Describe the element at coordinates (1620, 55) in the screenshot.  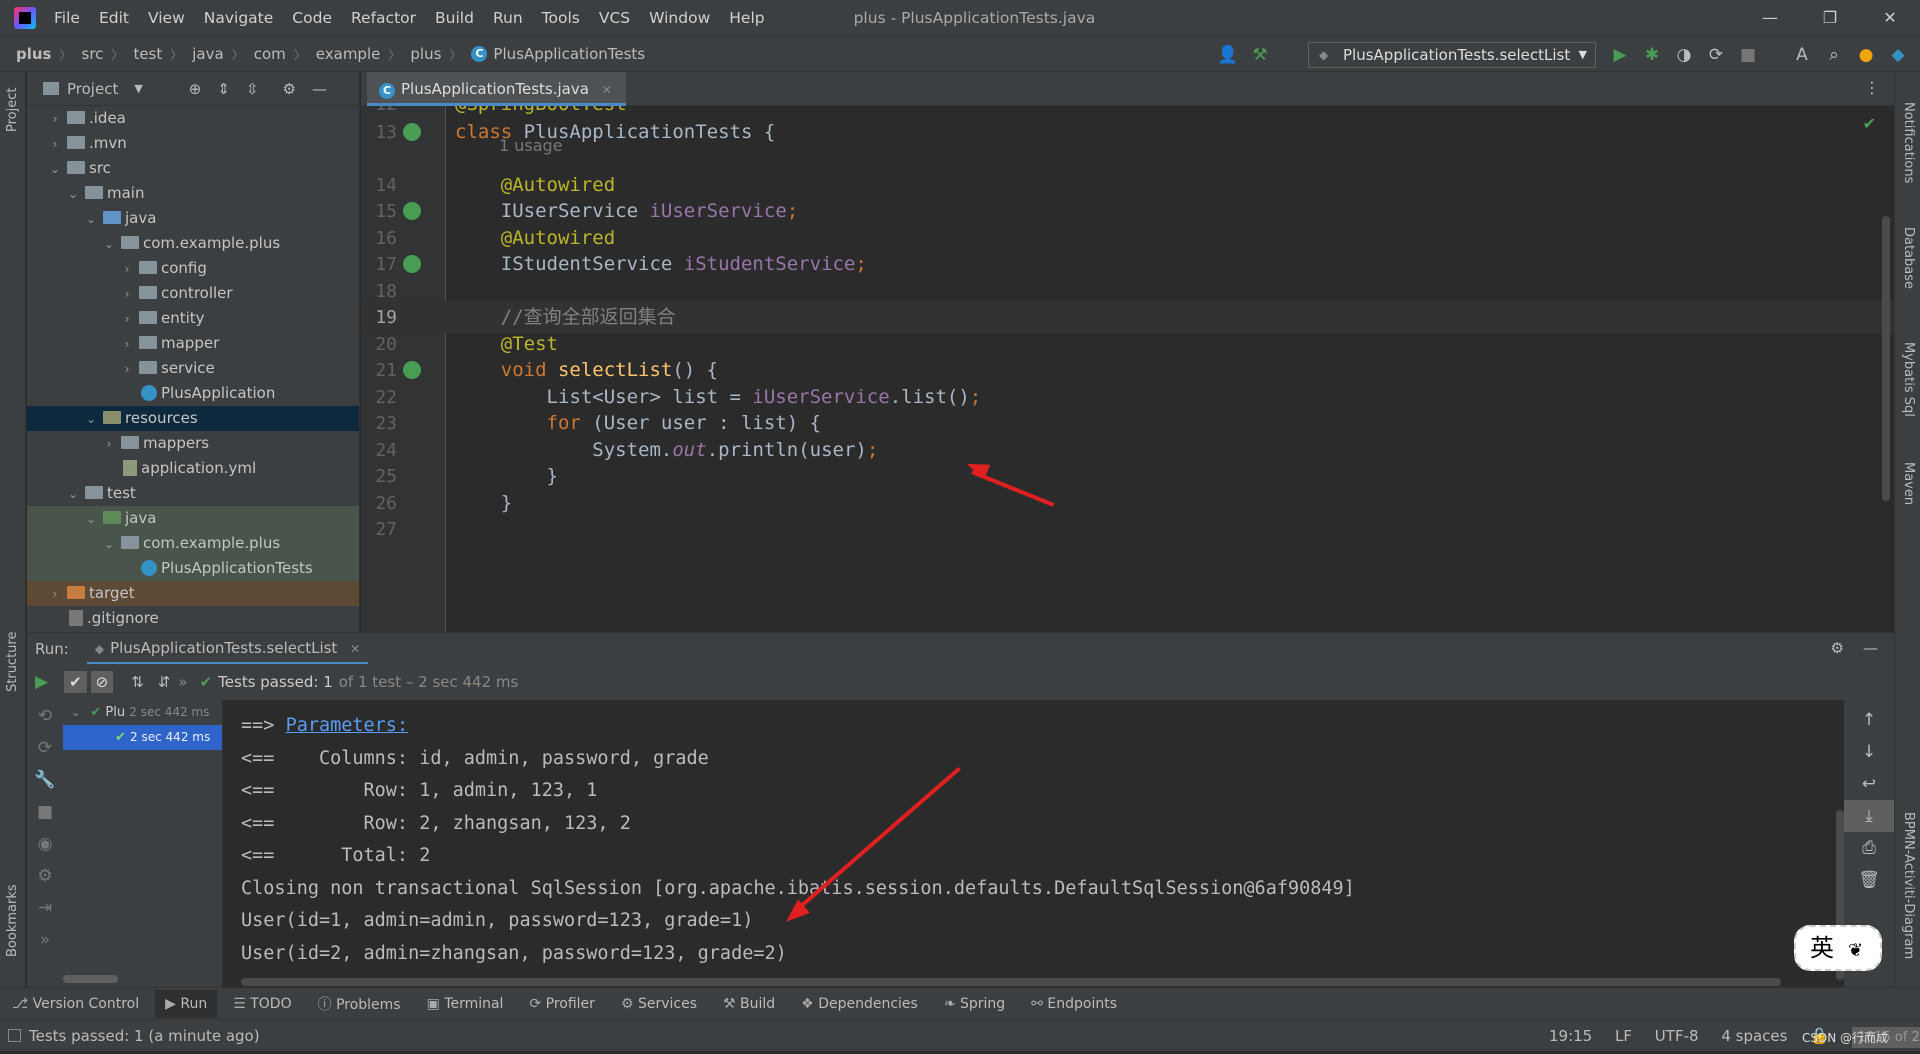
I see `run-icon: ▶` at that location.